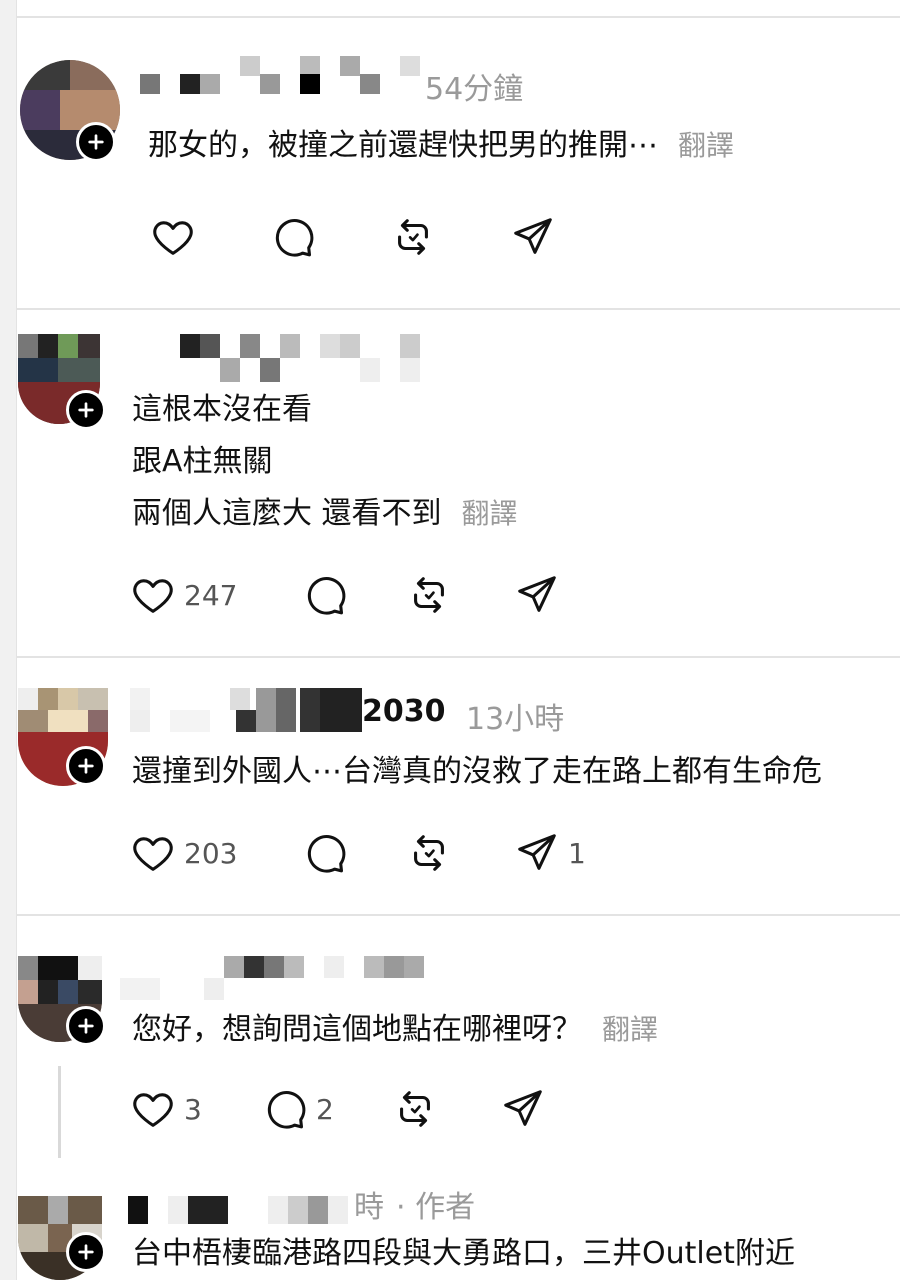 The height and width of the screenshot is (1280, 900). Describe the element at coordinates (325, 462) in the screenshot. I see `comment-text: 這根本沒在看 跟A柱無關 兩個人這麼大 還看不到 翻譯` at that location.